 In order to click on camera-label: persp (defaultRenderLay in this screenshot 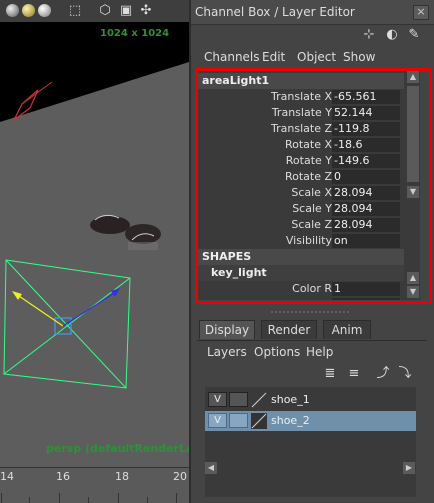, I will do `click(117, 448)`.